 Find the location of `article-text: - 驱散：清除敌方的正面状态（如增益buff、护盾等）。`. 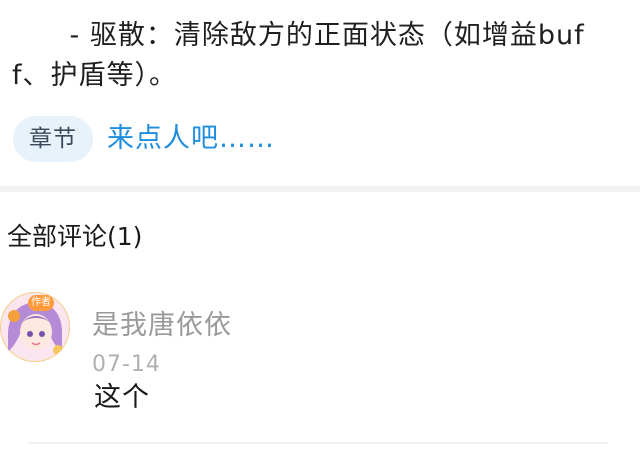

article-text: - 驱散：清除敌方的正面状态（如增益buff、护盾等）。 is located at coordinates (298, 55).